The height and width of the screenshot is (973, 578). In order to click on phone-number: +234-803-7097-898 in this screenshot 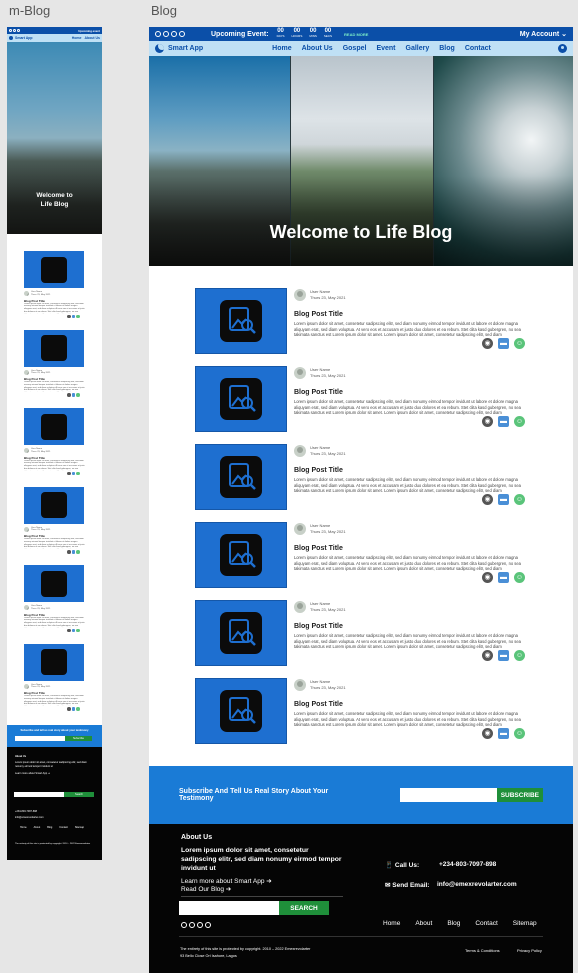, I will do `click(467, 864)`.